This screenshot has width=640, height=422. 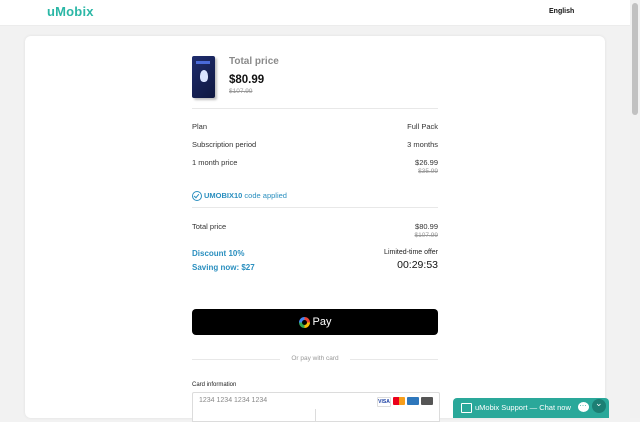 I want to click on card-expiry-input, so click(x=254, y=415).